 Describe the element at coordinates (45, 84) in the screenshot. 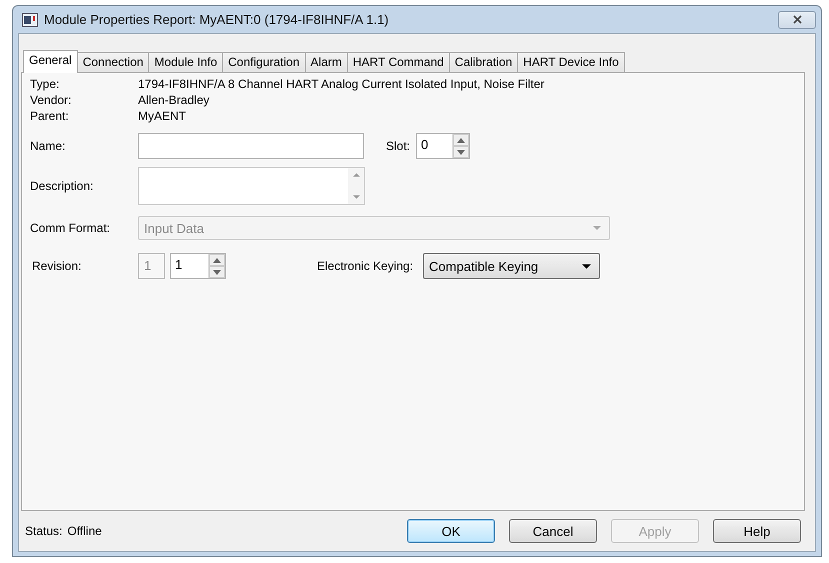

I see `field-label: Type:` at that location.